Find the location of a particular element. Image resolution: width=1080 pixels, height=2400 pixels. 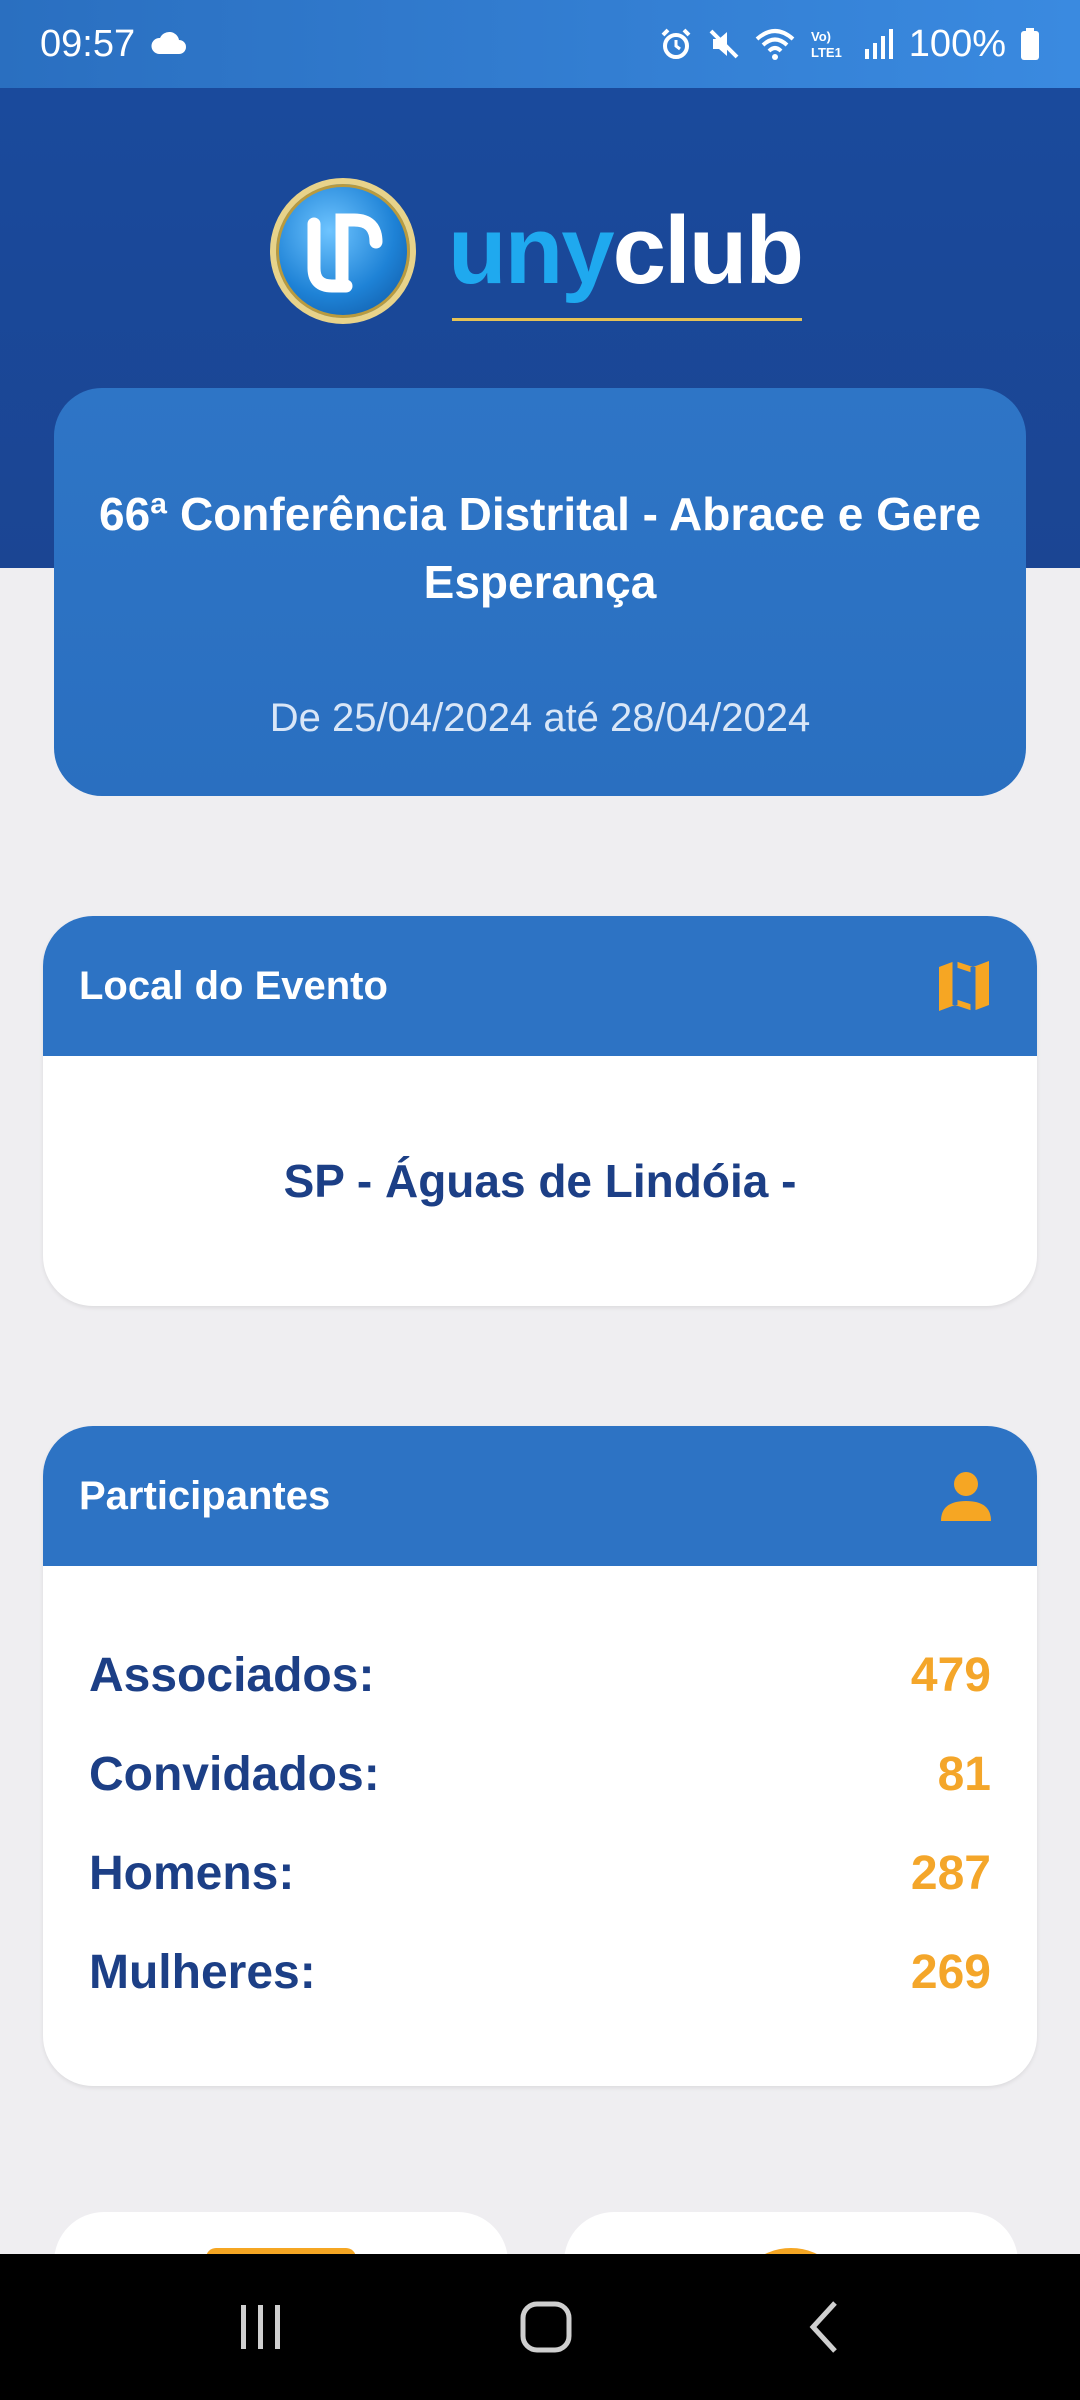

event-dates: De 25/04/2024 até 28/04/2024 is located at coordinates (540, 718).